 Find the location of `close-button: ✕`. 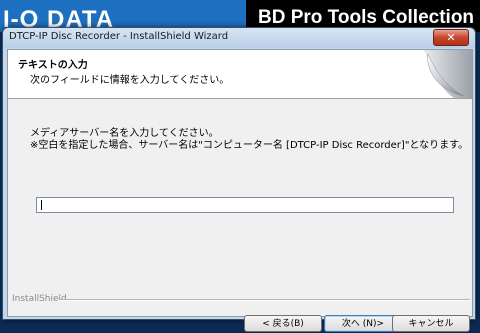

close-button: ✕ is located at coordinates (451, 37).